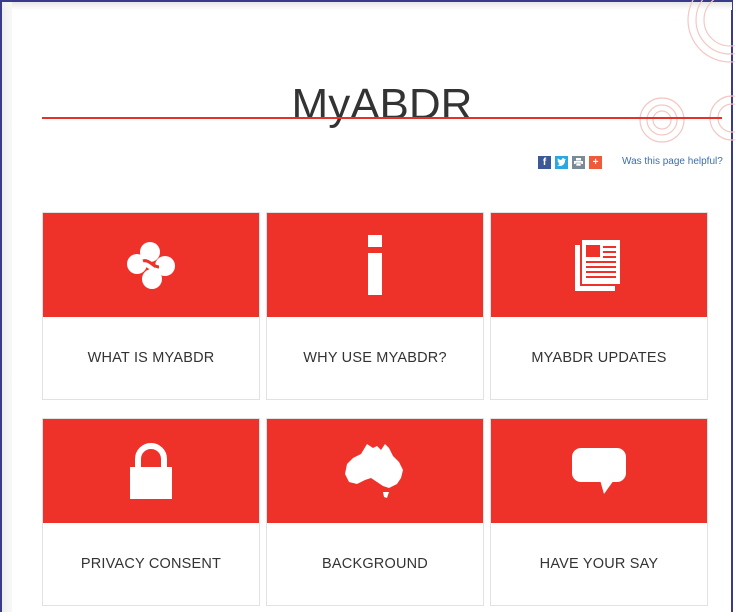 Image resolution: width=737 pixels, height=612 pixels. Describe the element at coordinates (382, 105) in the screenshot. I see `page-title: MyABDR` at that location.